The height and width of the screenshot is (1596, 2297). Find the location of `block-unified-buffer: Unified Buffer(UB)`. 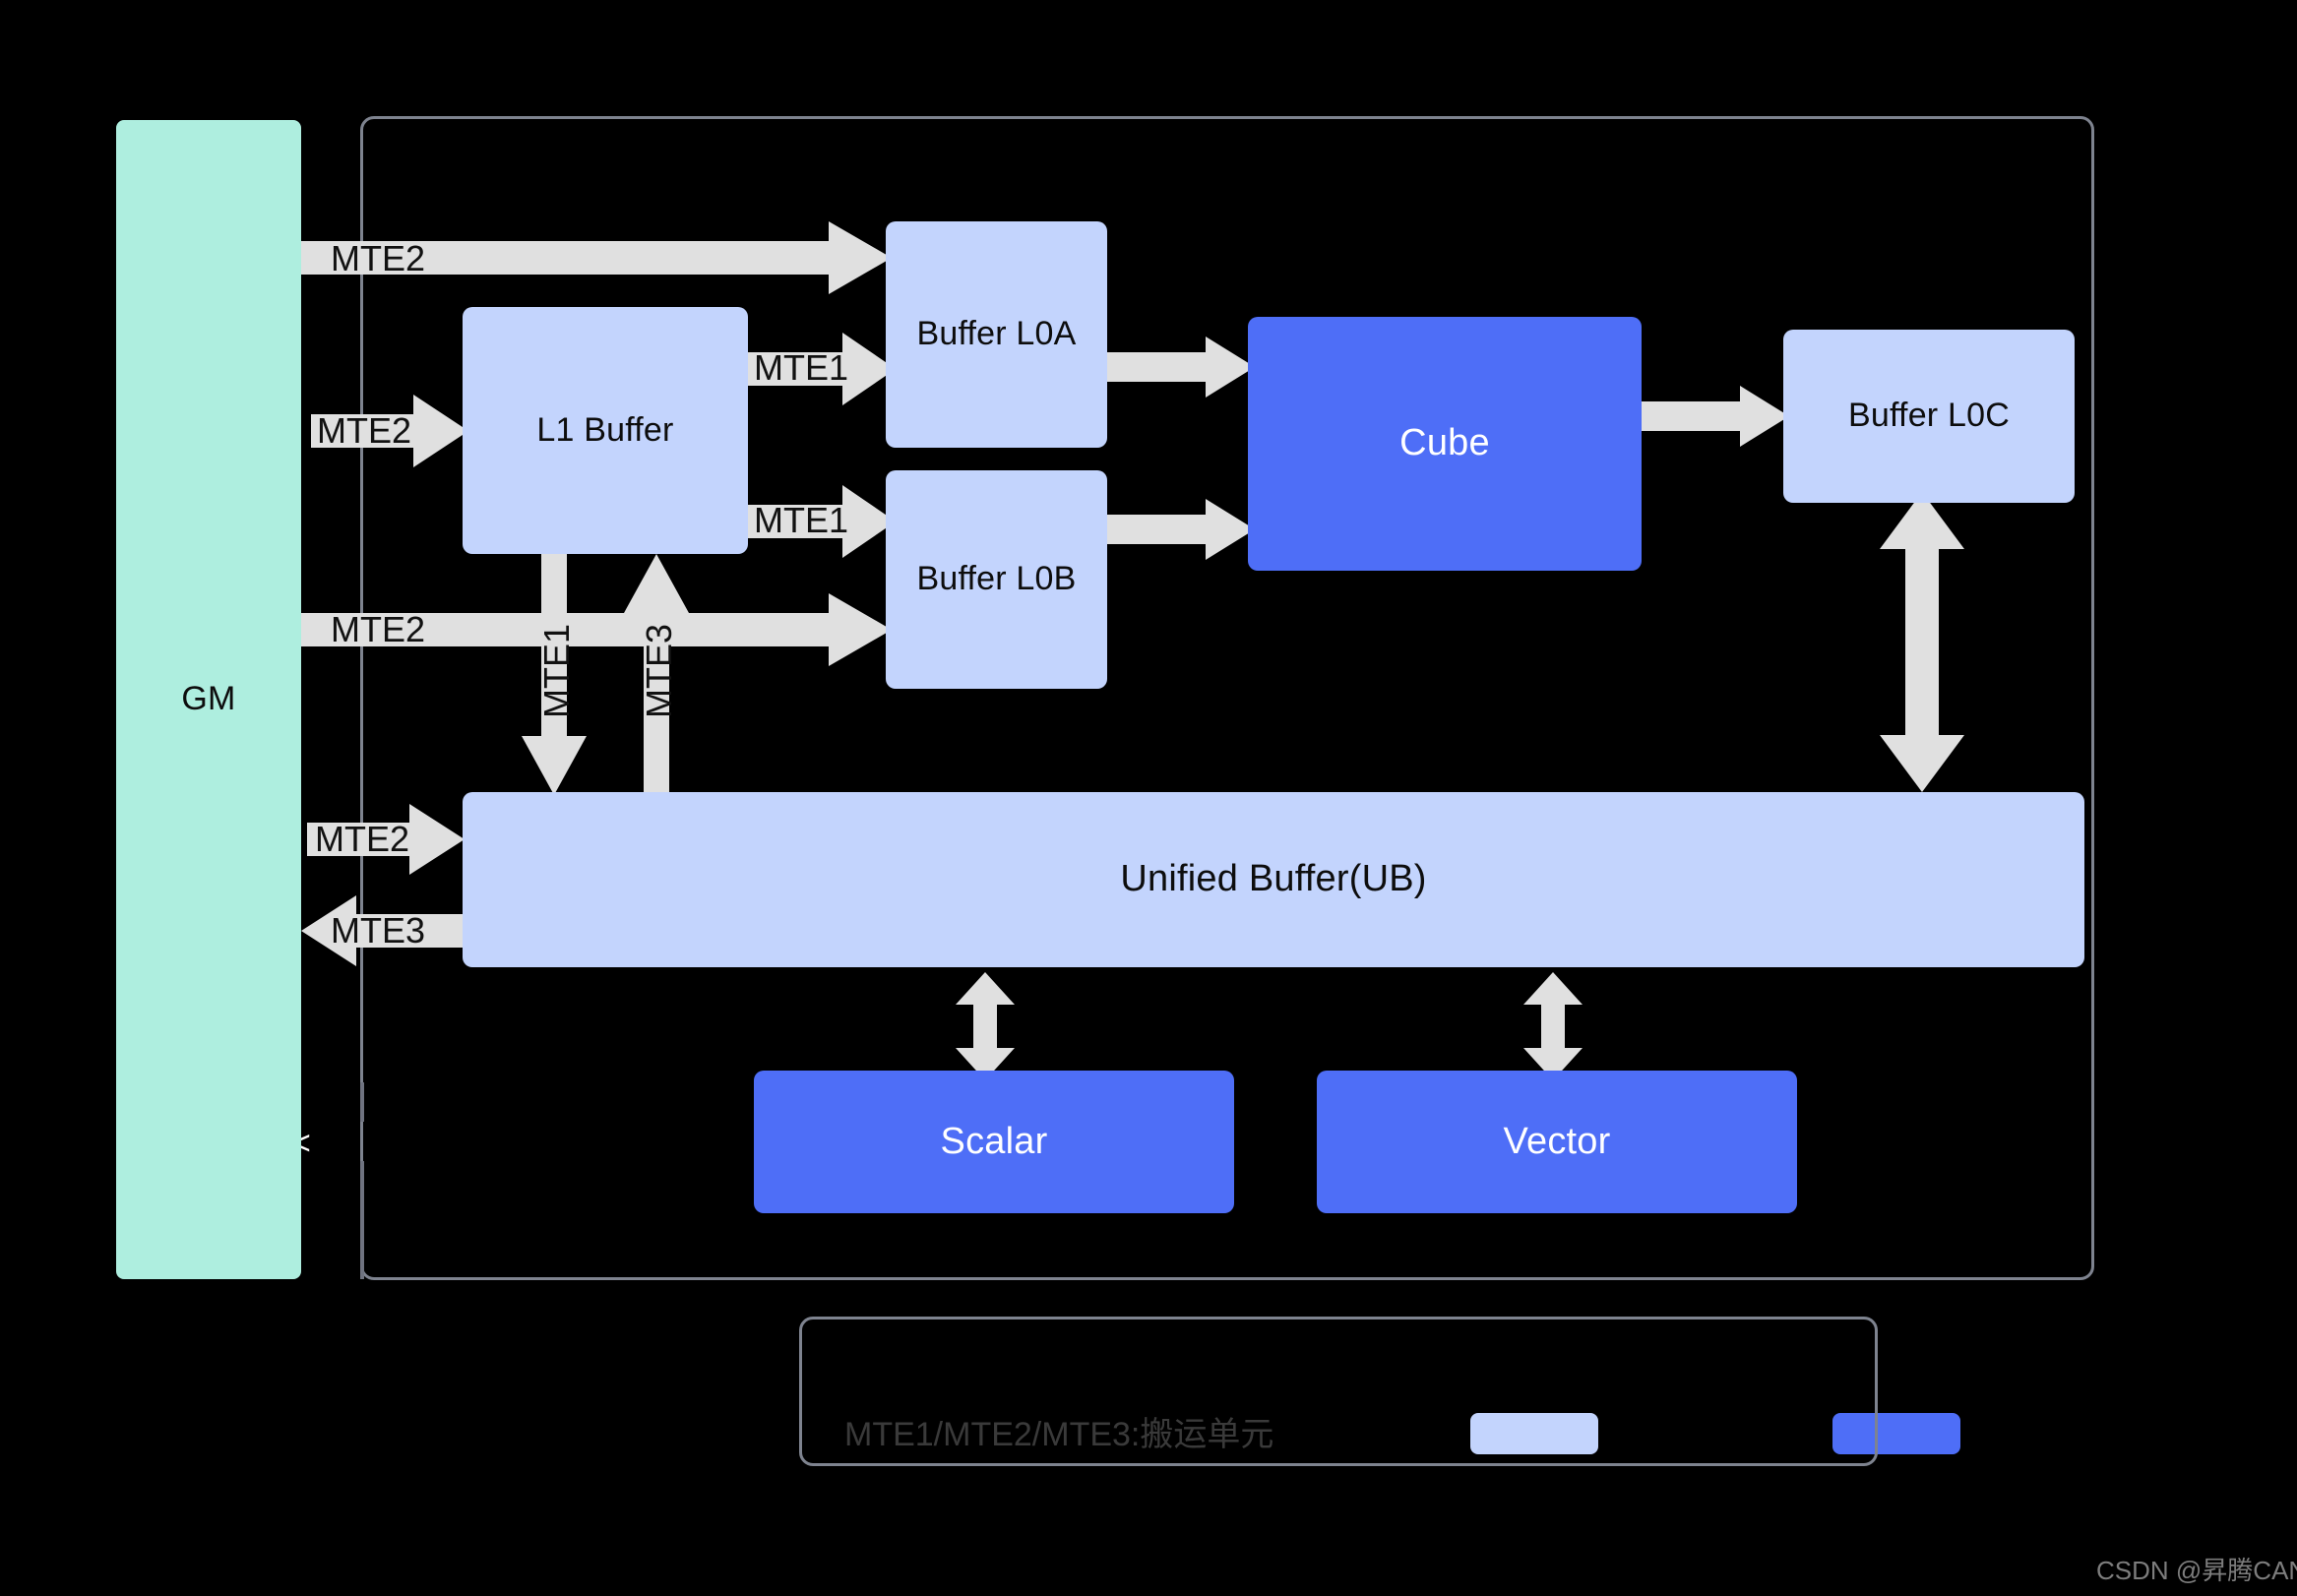

block-unified-buffer: Unified Buffer(UB) is located at coordinates (1273, 880).